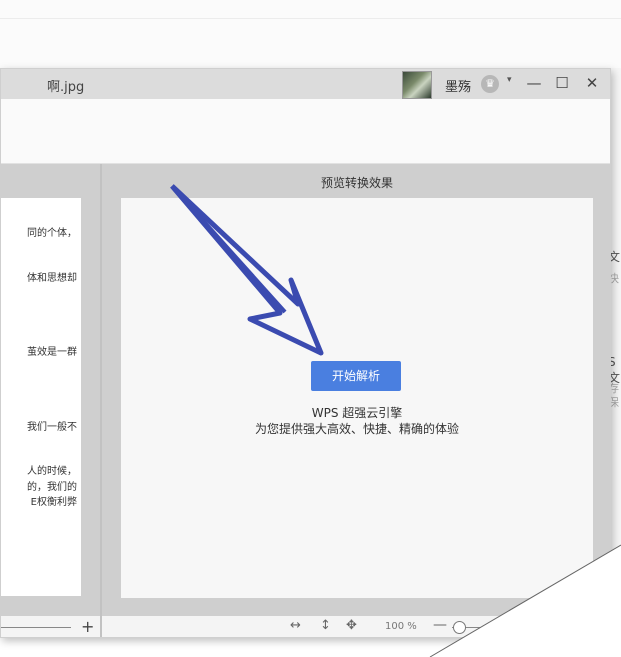  I want to click on zoom-slider, so click(502, 627).